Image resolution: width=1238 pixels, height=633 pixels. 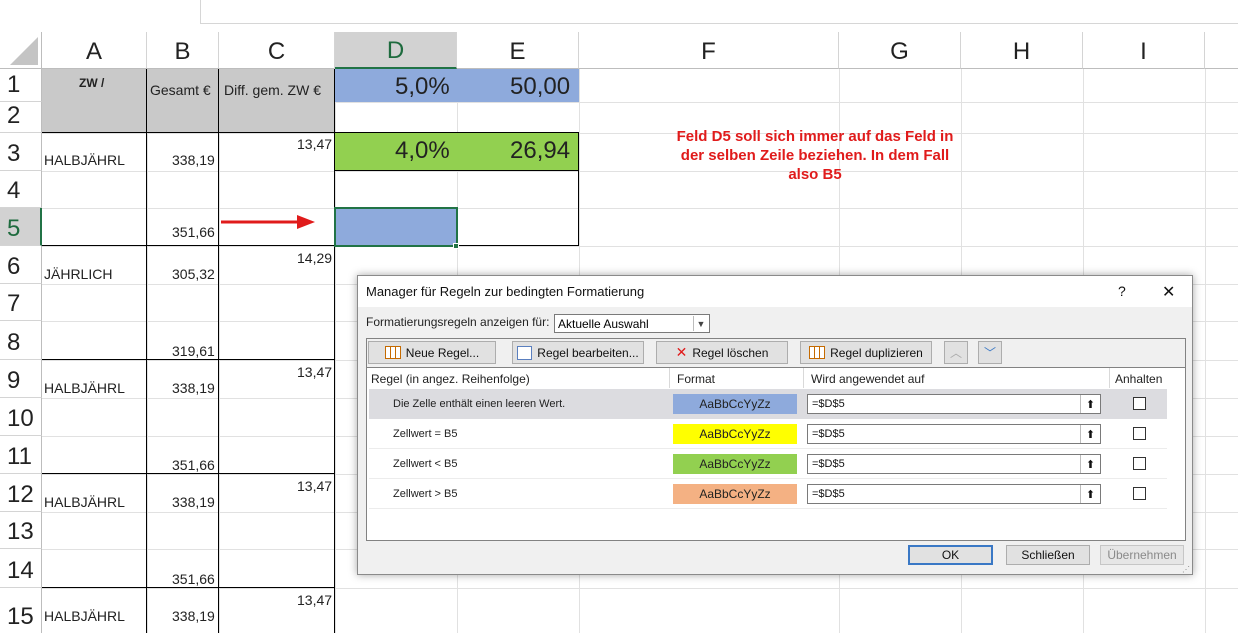 What do you see at coordinates (1142, 555) in the screenshot?
I see `apply-button: Übernehmen` at bounding box center [1142, 555].